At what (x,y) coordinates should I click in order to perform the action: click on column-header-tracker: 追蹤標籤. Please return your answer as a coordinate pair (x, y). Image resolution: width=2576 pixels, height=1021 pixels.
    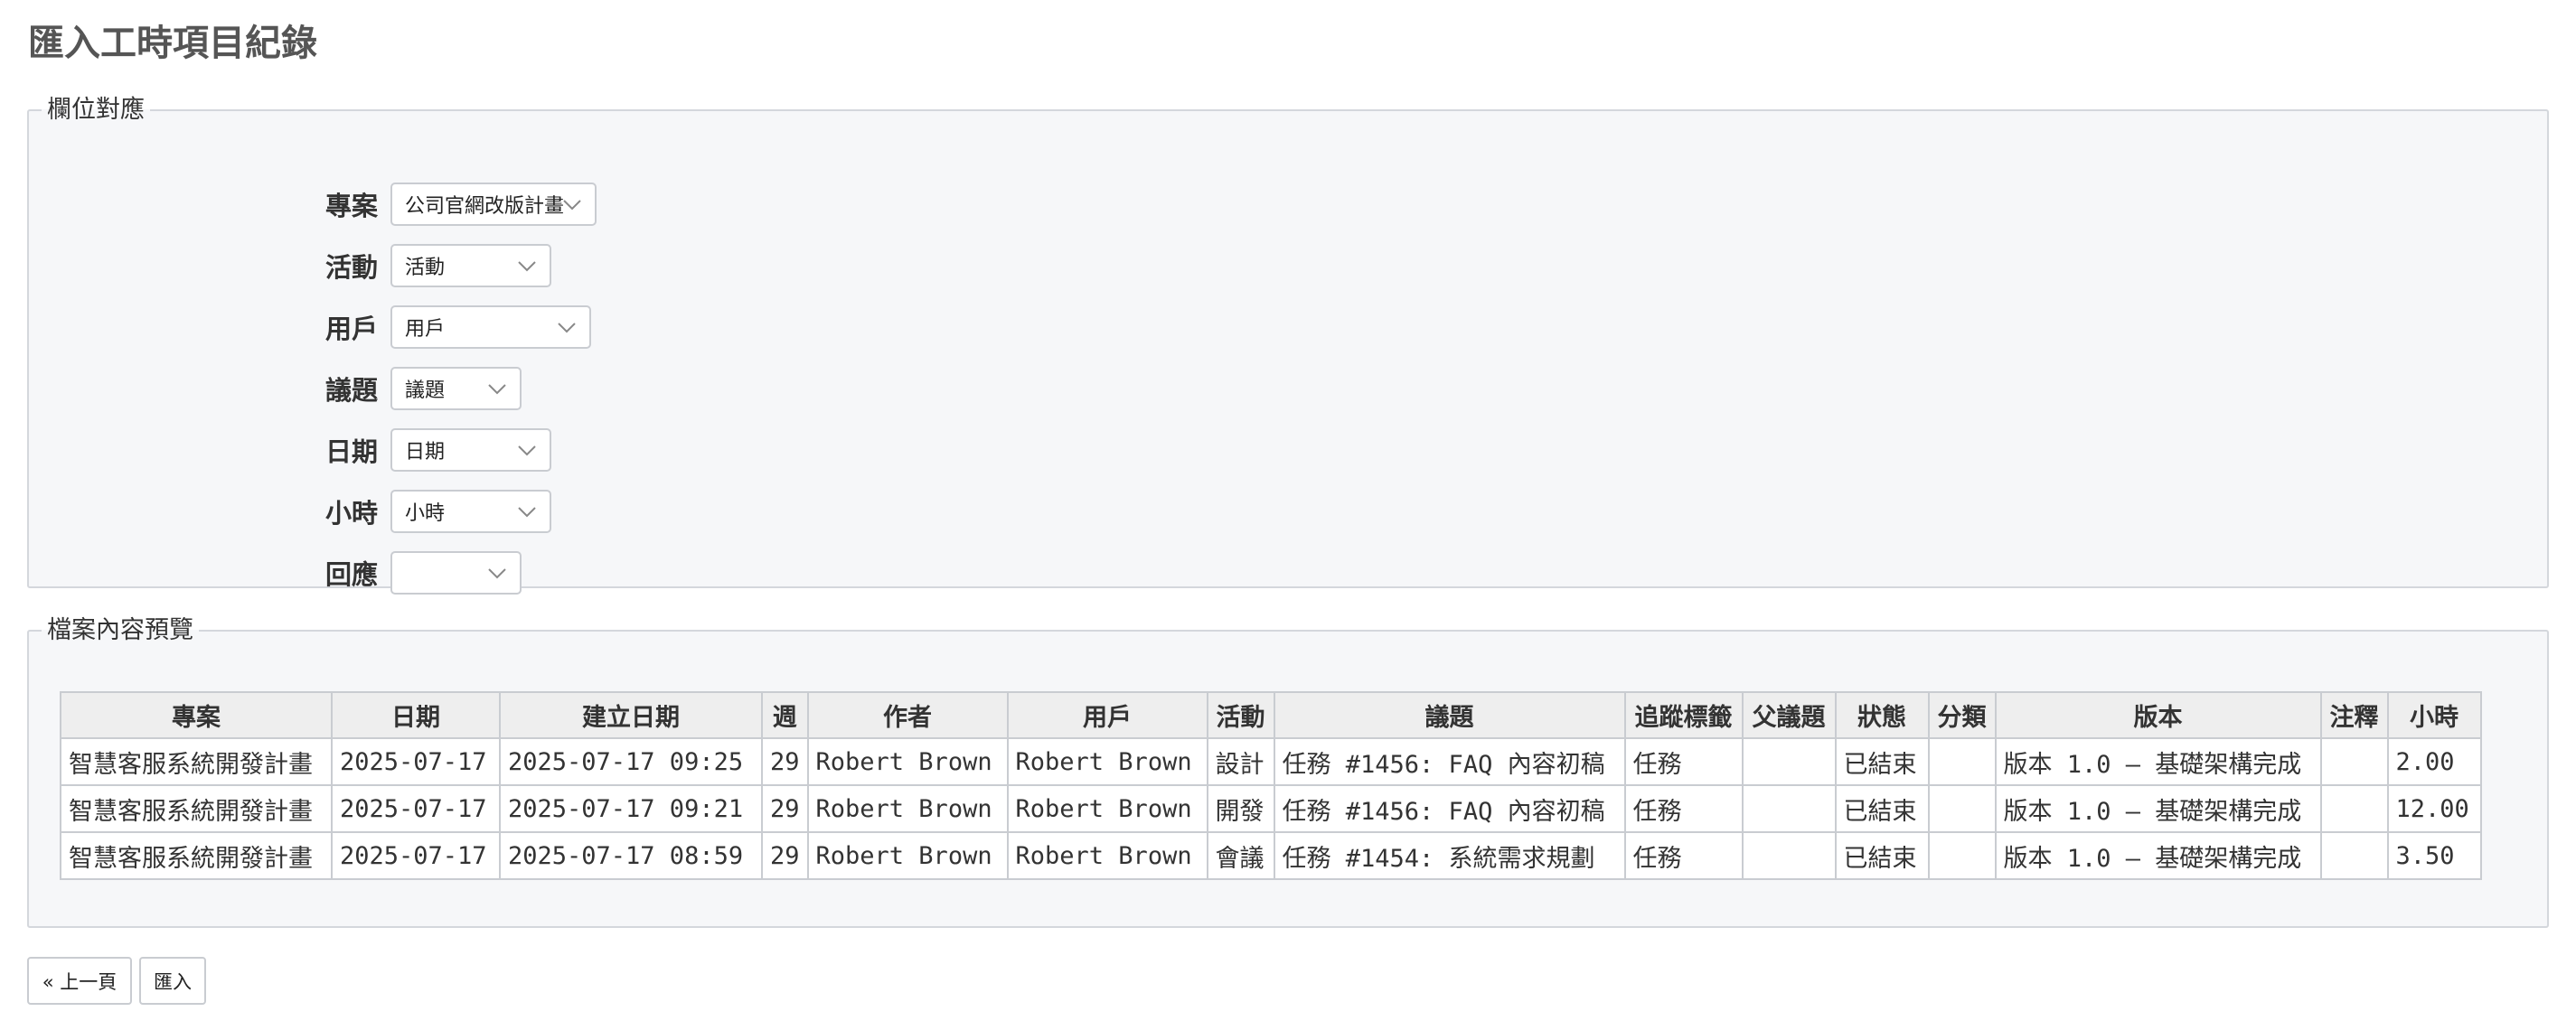
    Looking at the image, I should click on (1683, 715).